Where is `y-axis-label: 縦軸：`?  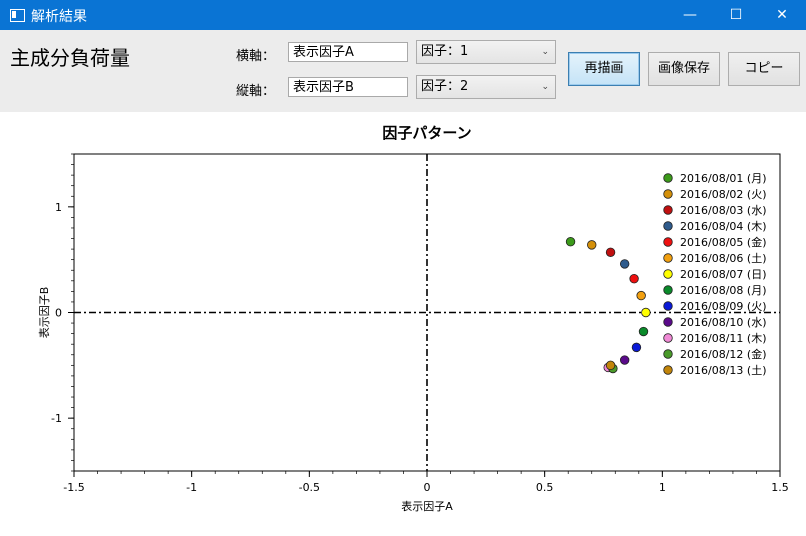
y-axis-label: 縦軸： is located at coordinates (256, 91).